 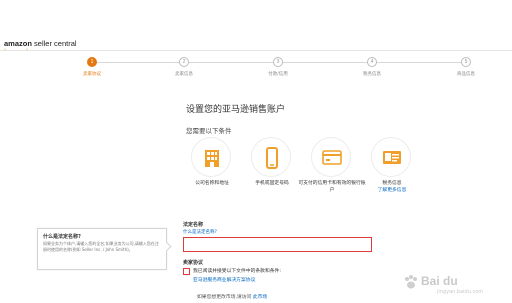 What do you see at coordinates (92, 74) in the screenshot?
I see `step-1-label: 卖家协议` at bounding box center [92, 74].